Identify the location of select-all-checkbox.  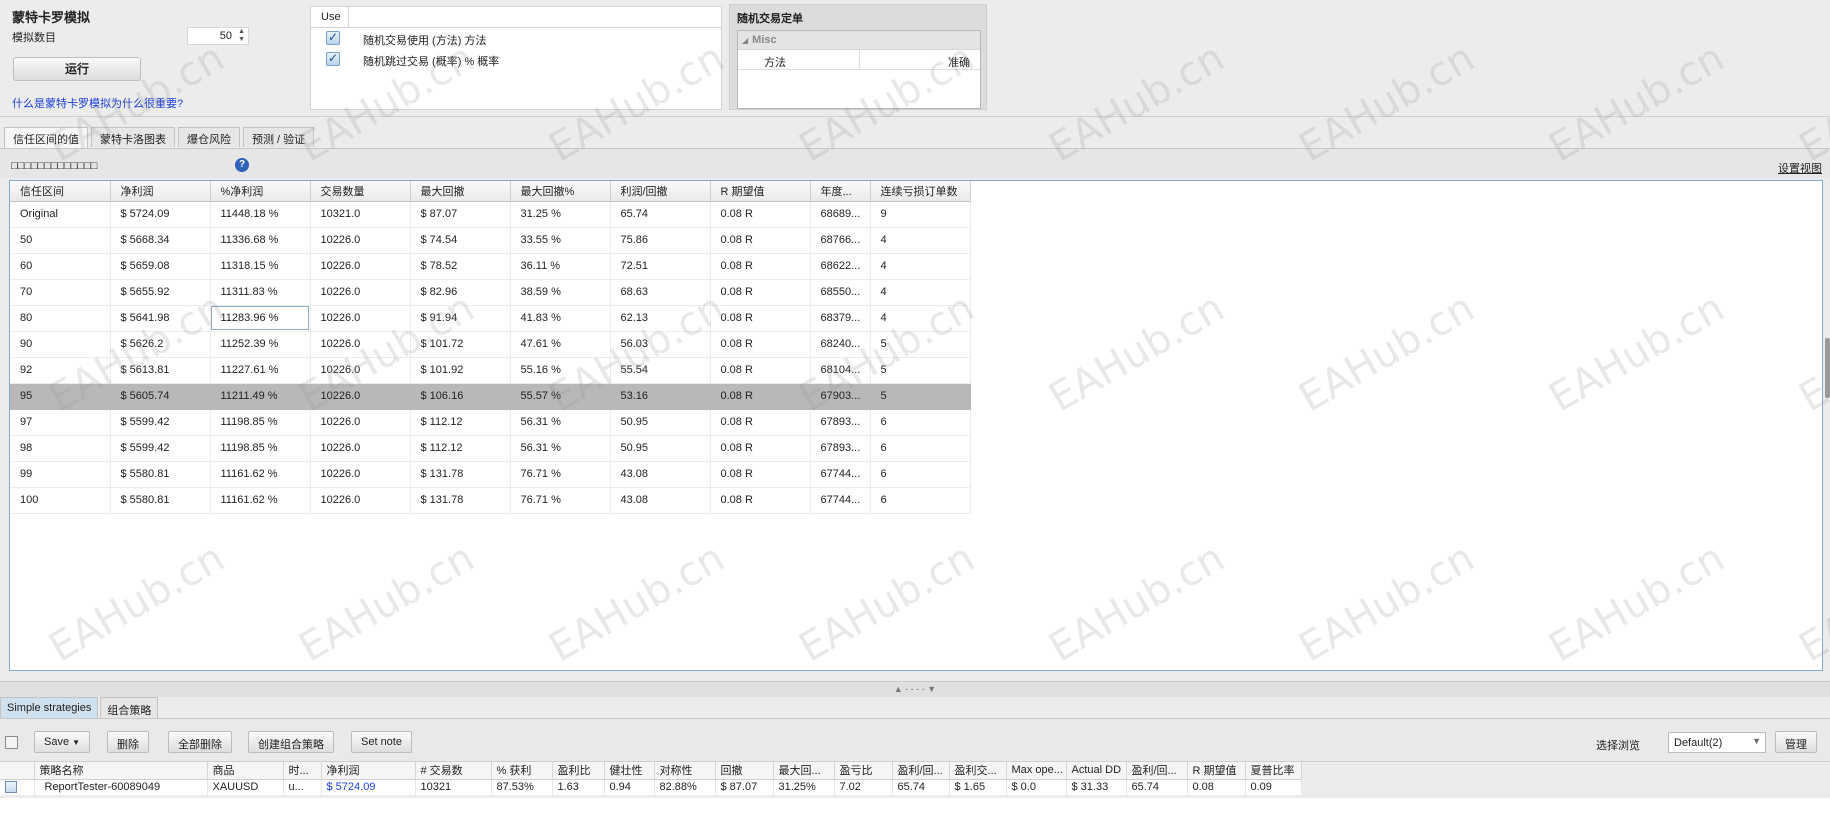
(11, 742).